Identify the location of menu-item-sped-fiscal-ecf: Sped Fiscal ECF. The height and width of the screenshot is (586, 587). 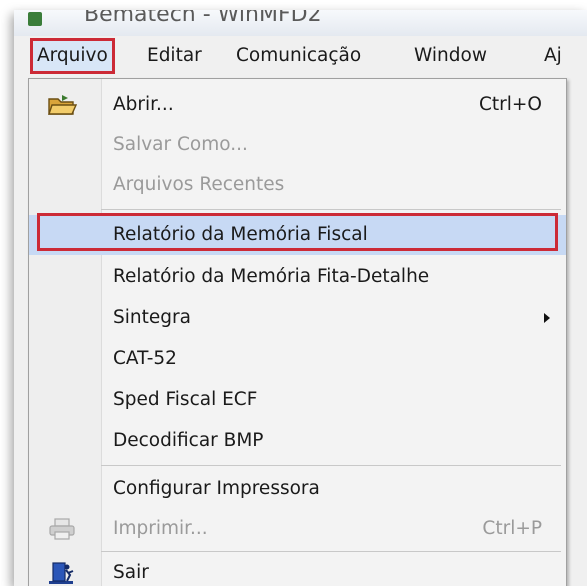
(297, 400).